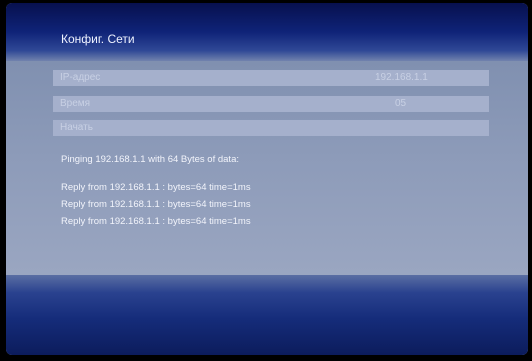 This screenshot has height=361, width=532. Describe the element at coordinates (80, 77) in the screenshot. I see `ip-address-label: IP-адрес` at that location.